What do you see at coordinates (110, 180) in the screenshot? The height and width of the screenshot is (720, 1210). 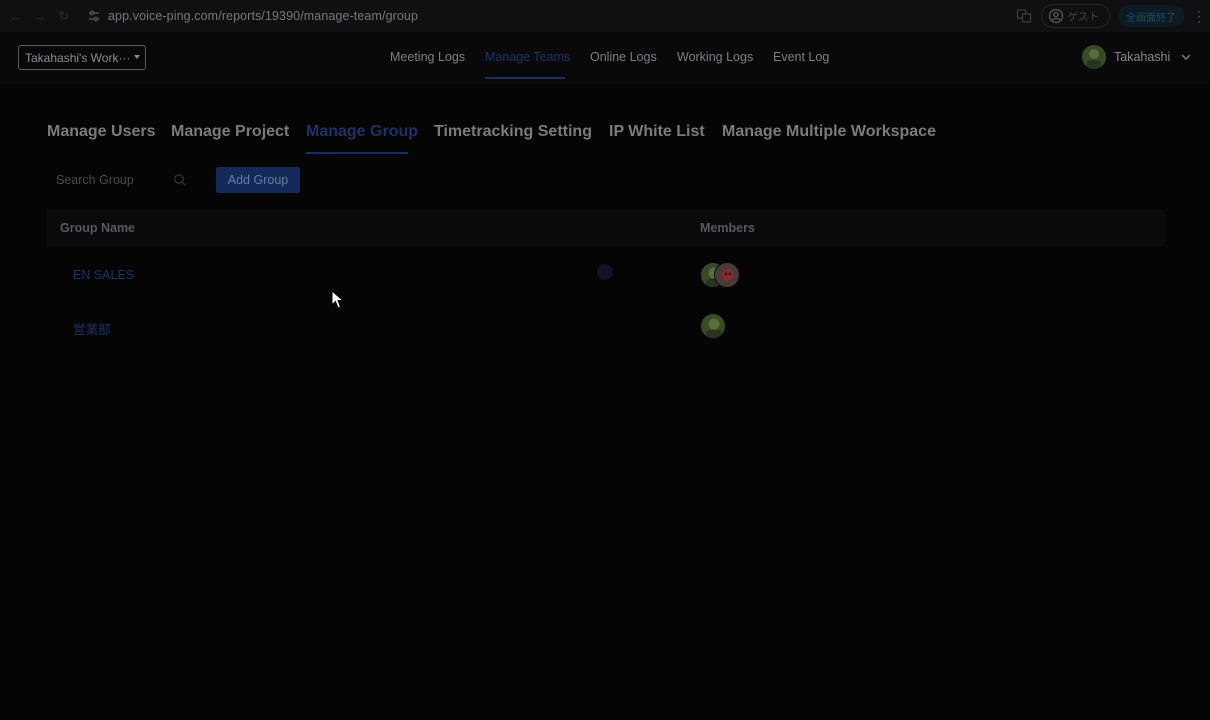 I see `search-group-input` at bounding box center [110, 180].